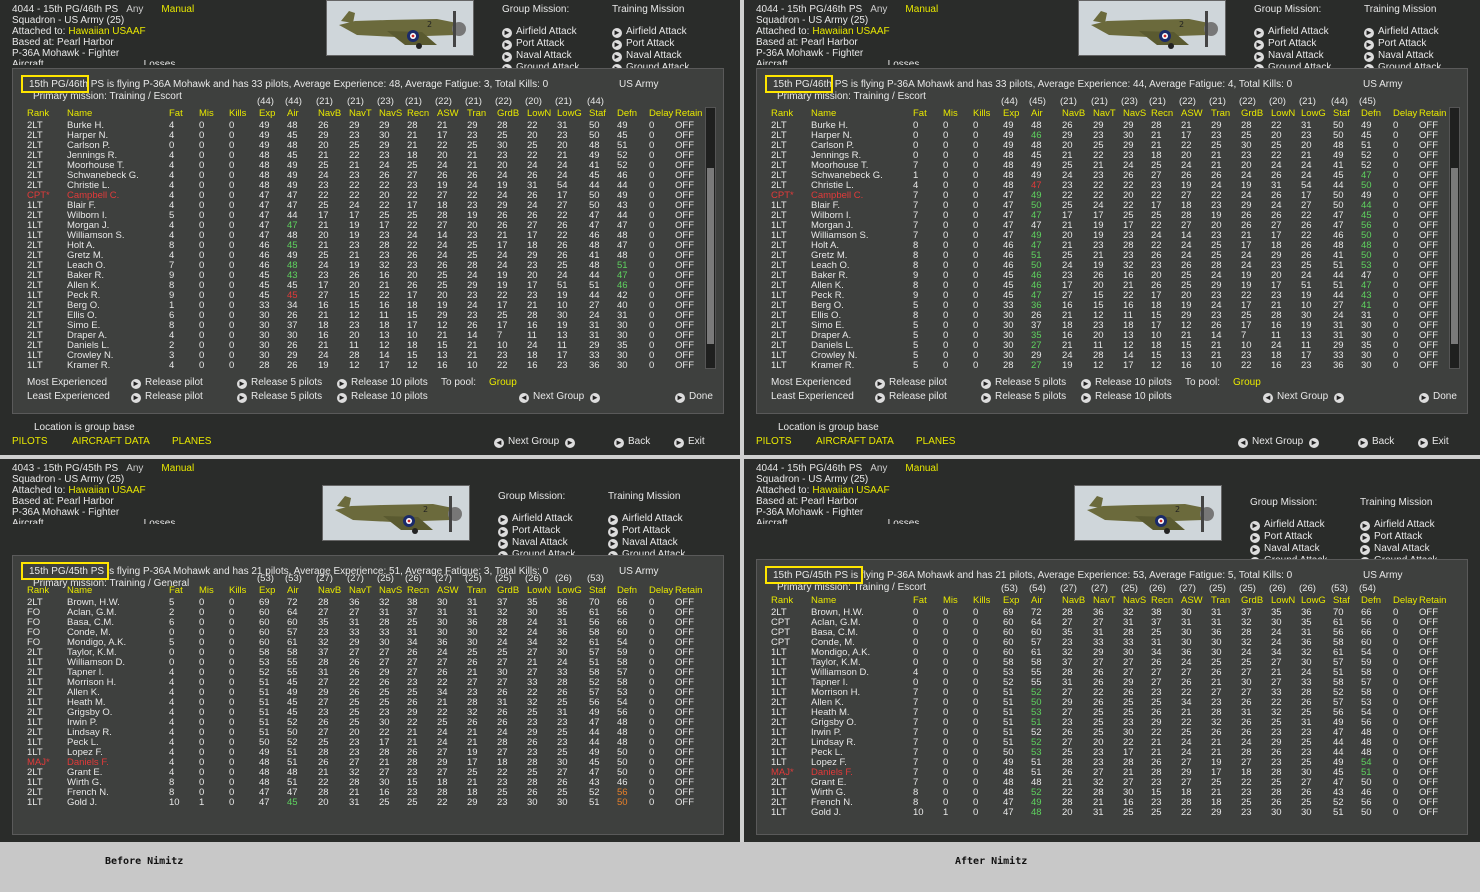 The width and height of the screenshot is (1480, 892). What do you see at coordinates (632, 442) in the screenshot?
I see `back-button: ► Back` at bounding box center [632, 442].